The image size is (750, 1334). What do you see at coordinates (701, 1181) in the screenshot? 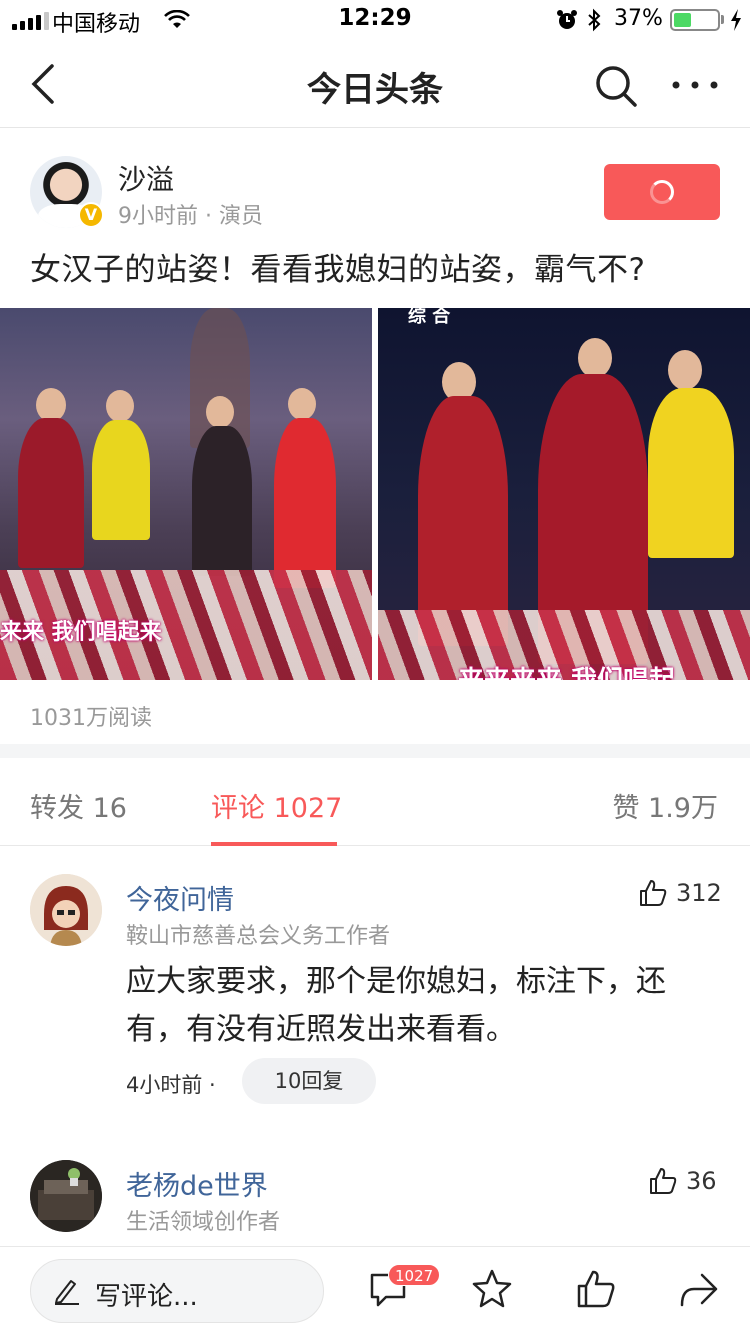
I see `comment-like-count: 36` at bounding box center [701, 1181].